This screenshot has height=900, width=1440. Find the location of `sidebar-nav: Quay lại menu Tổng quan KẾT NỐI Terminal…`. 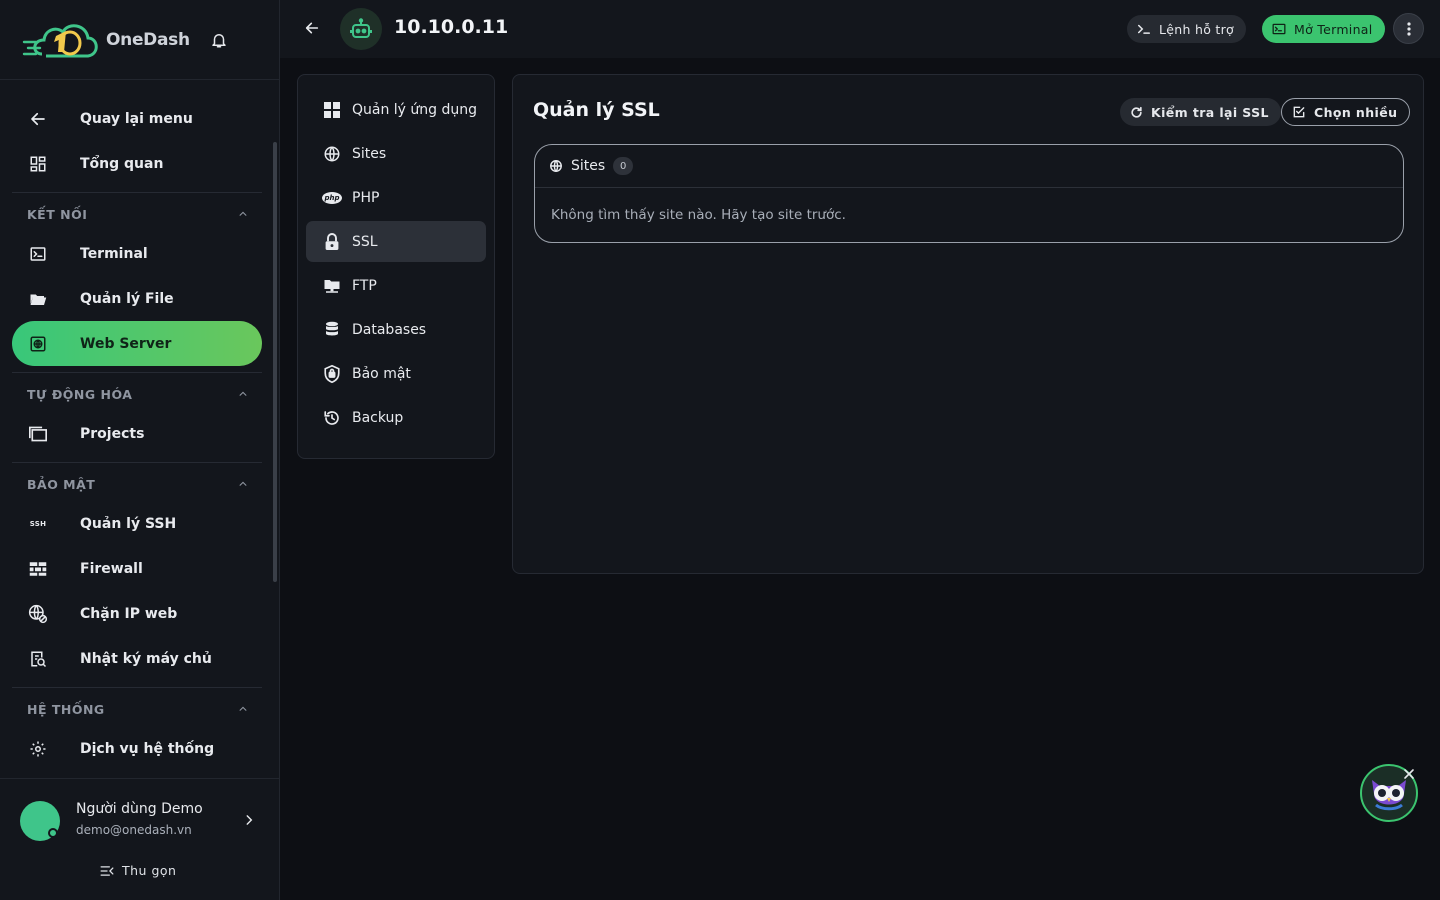

sidebar-nav: Quay lại menu Tổng quan KẾT NỐI Terminal… is located at coordinates (137, 437).